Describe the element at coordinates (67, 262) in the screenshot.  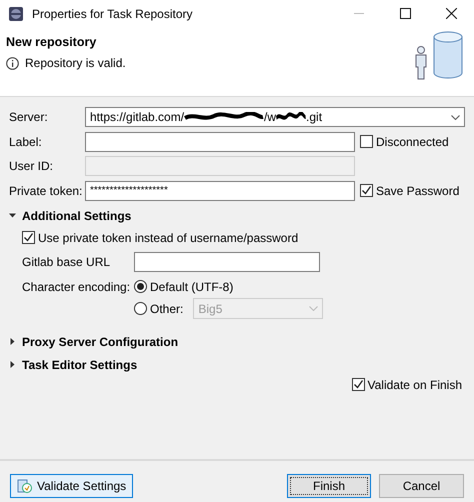
I see `field-label: Gitlab base URL` at that location.